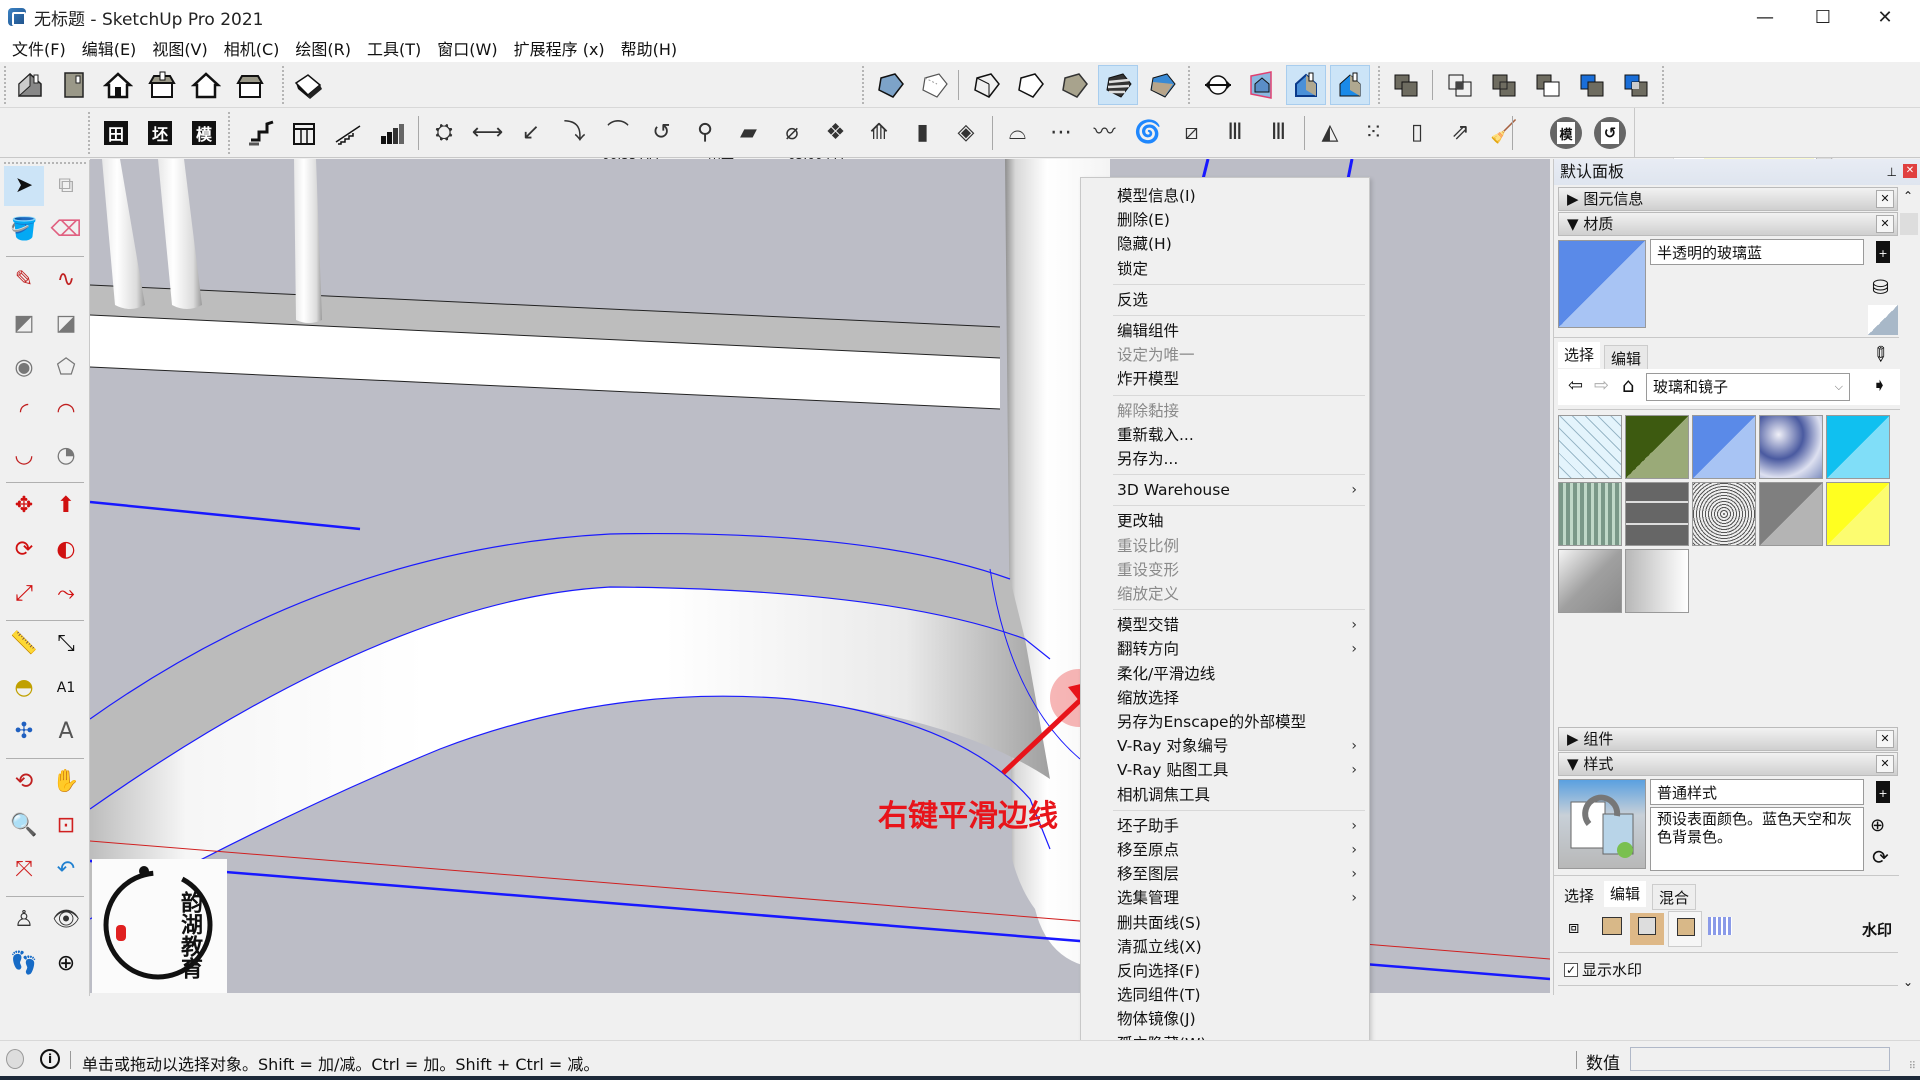 The width and height of the screenshot is (1920, 1080). What do you see at coordinates (1657, 514) in the screenshot?
I see `material-swatch-glass-block` at bounding box center [1657, 514].